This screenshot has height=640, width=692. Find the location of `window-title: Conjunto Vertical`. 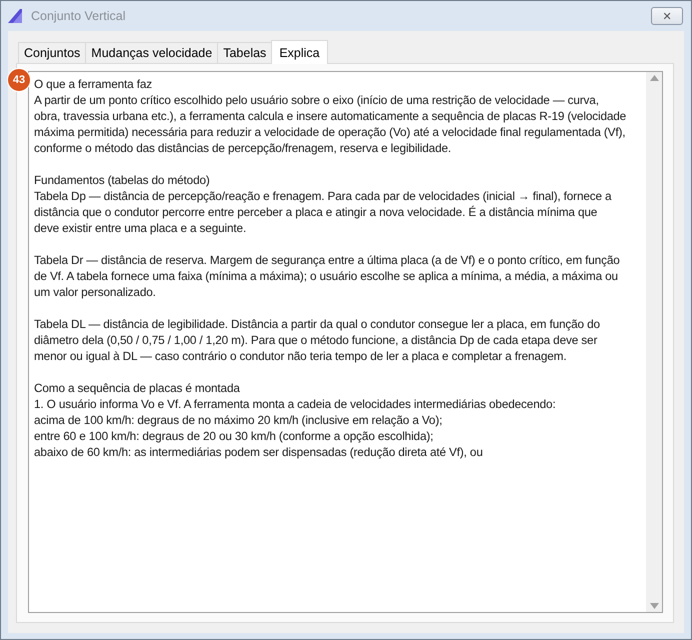

window-title: Conjunto Vertical is located at coordinates (79, 16).